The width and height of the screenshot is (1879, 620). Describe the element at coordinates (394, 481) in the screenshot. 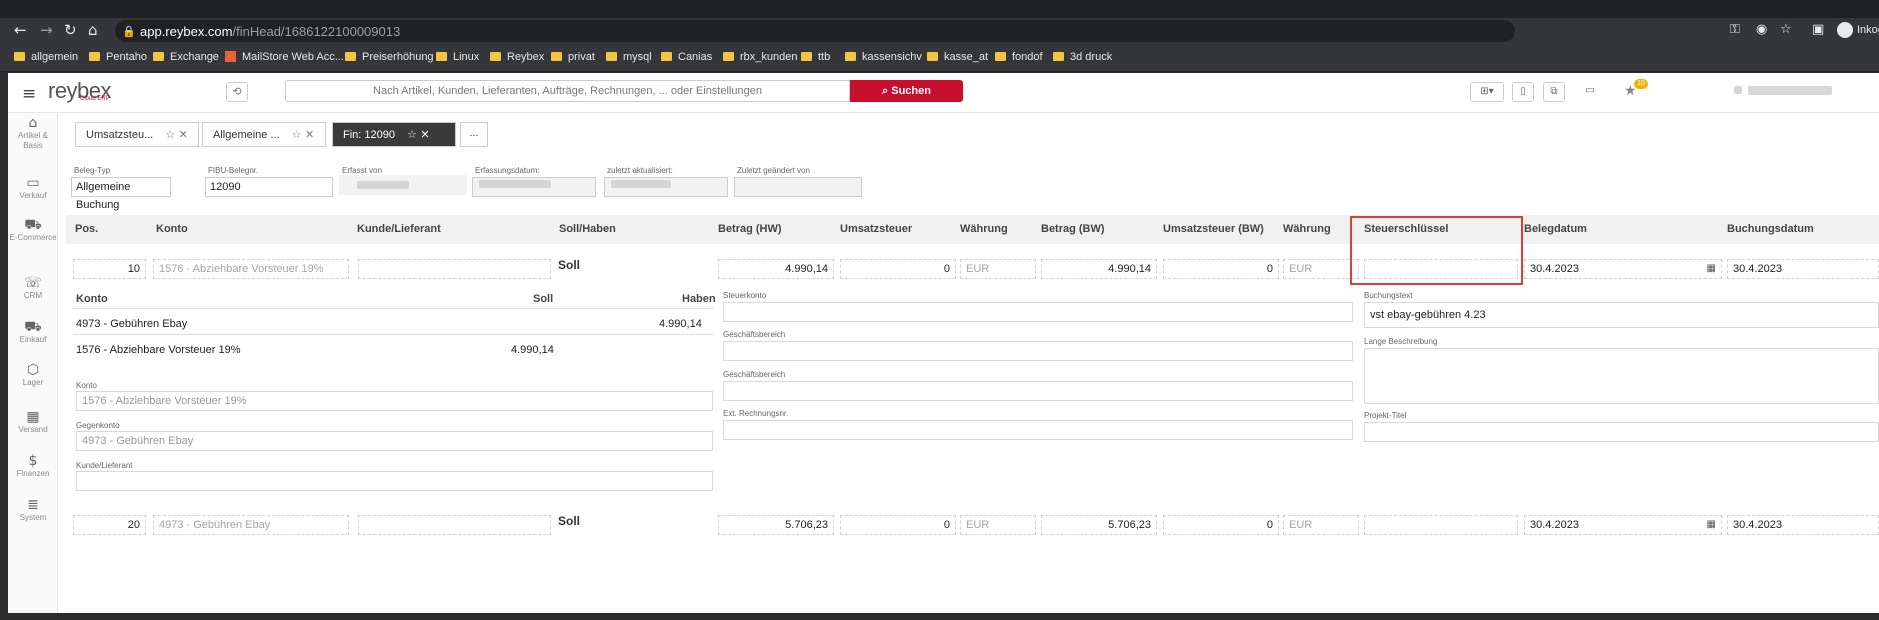

I see `detail-kunde-field` at that location.